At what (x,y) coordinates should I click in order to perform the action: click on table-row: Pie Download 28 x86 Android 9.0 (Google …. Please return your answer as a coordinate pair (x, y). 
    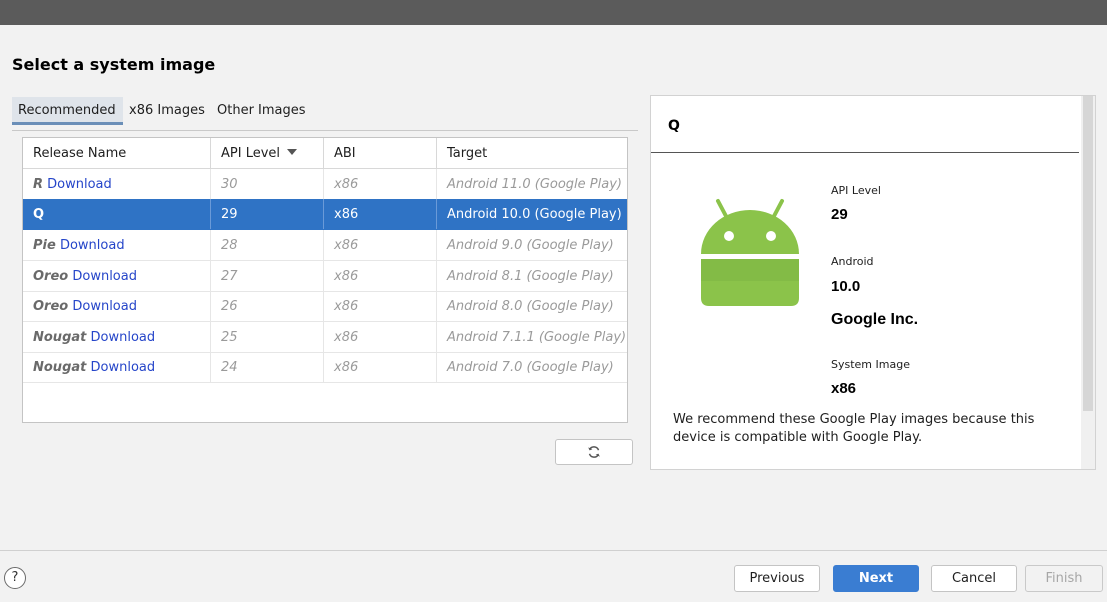
    Looking at the image, I should click on (325, 245).